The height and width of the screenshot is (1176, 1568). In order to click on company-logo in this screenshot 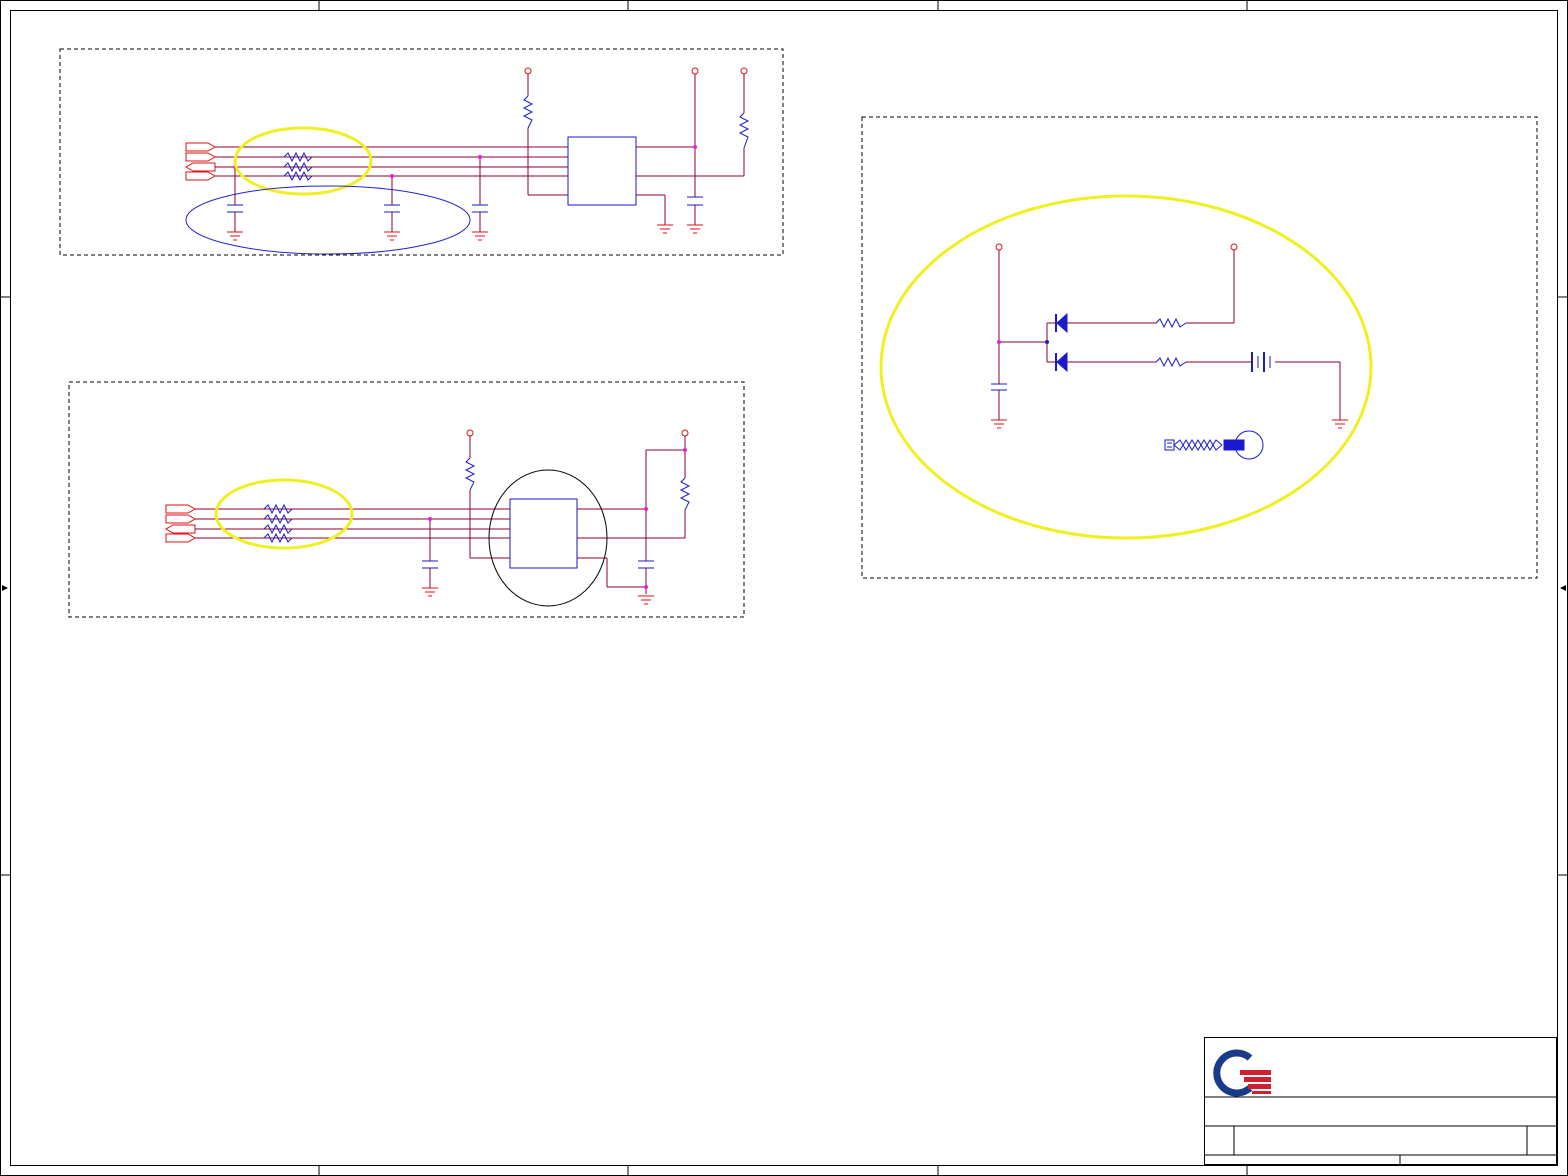, I will do `click(1242, 1073)`.